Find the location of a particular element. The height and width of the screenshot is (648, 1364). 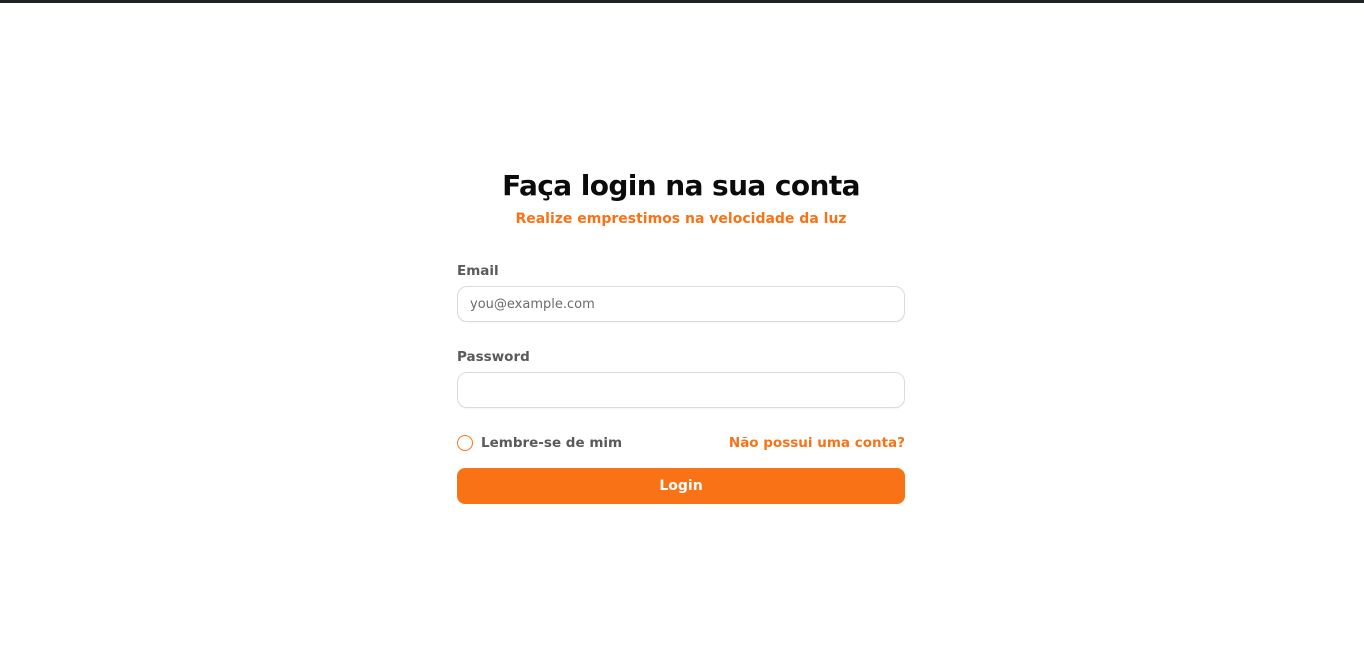

email-label: Email is located at coordinates (478, 271).